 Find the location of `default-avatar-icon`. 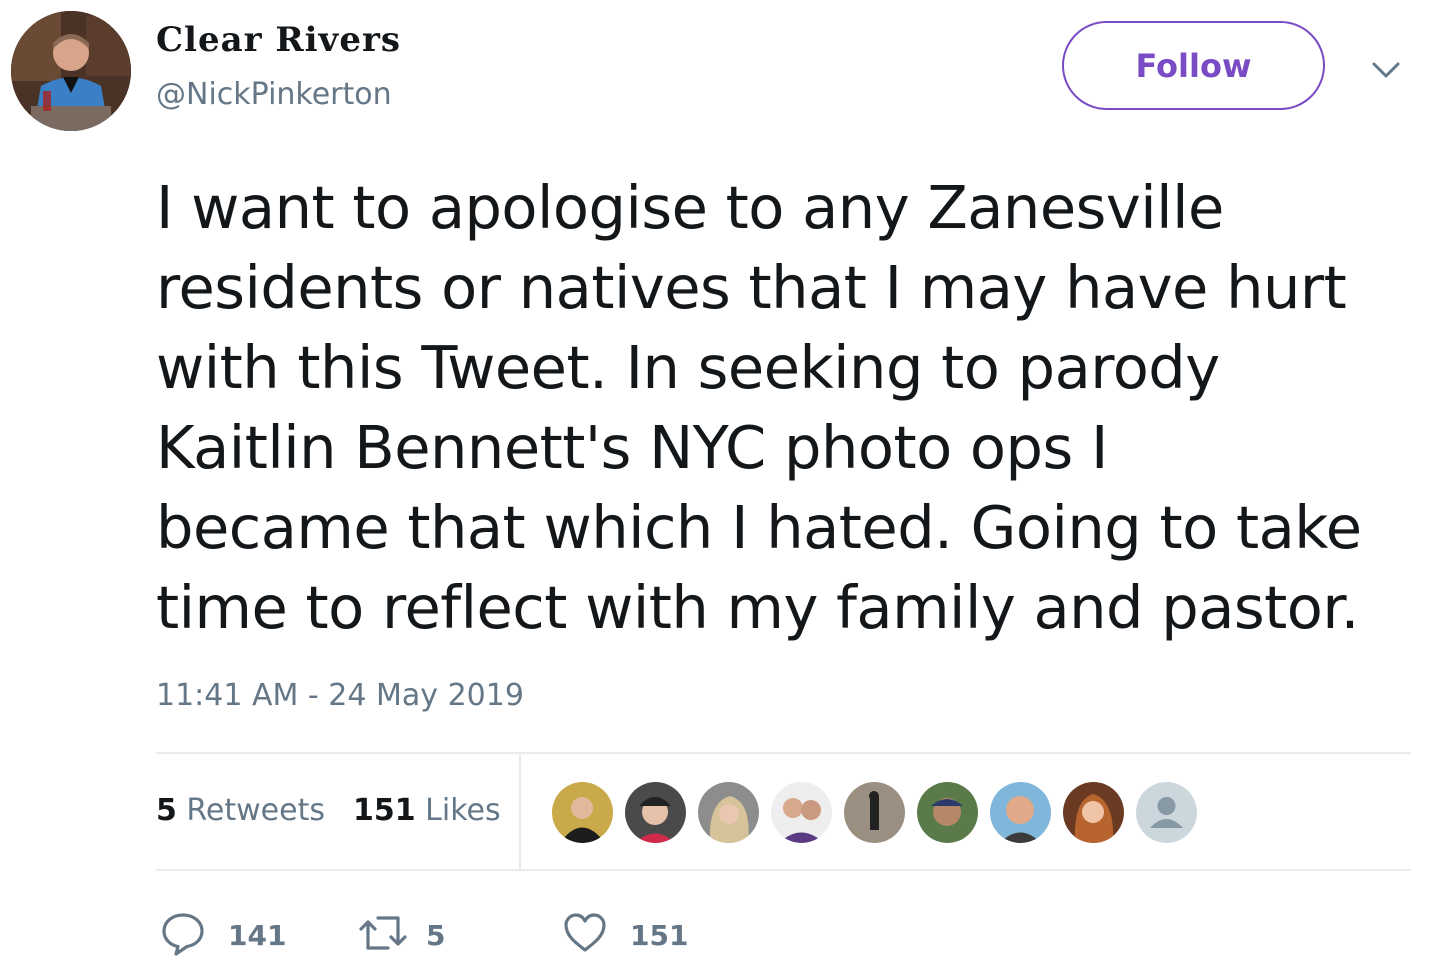

default-avatar-icon is located at coordinates (1166, 812).